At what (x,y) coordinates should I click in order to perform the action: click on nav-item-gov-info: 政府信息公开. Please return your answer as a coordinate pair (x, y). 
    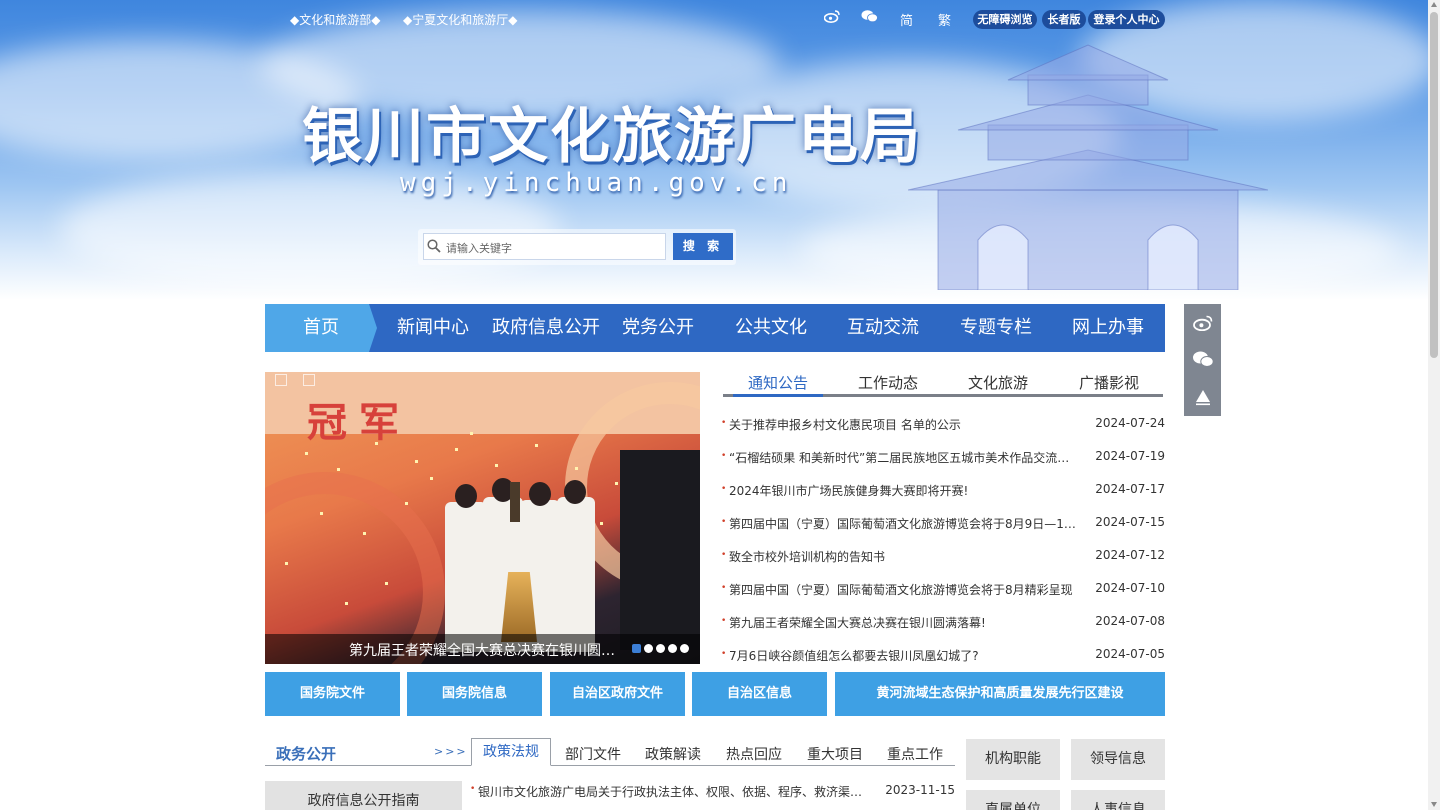
    Looking at the image, I should click on (546, 328).